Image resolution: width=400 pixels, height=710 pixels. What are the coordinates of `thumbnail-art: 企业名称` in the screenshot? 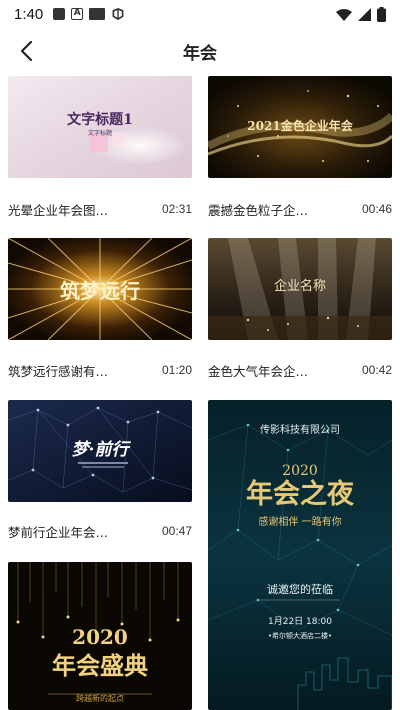 It's located at (300, 289).